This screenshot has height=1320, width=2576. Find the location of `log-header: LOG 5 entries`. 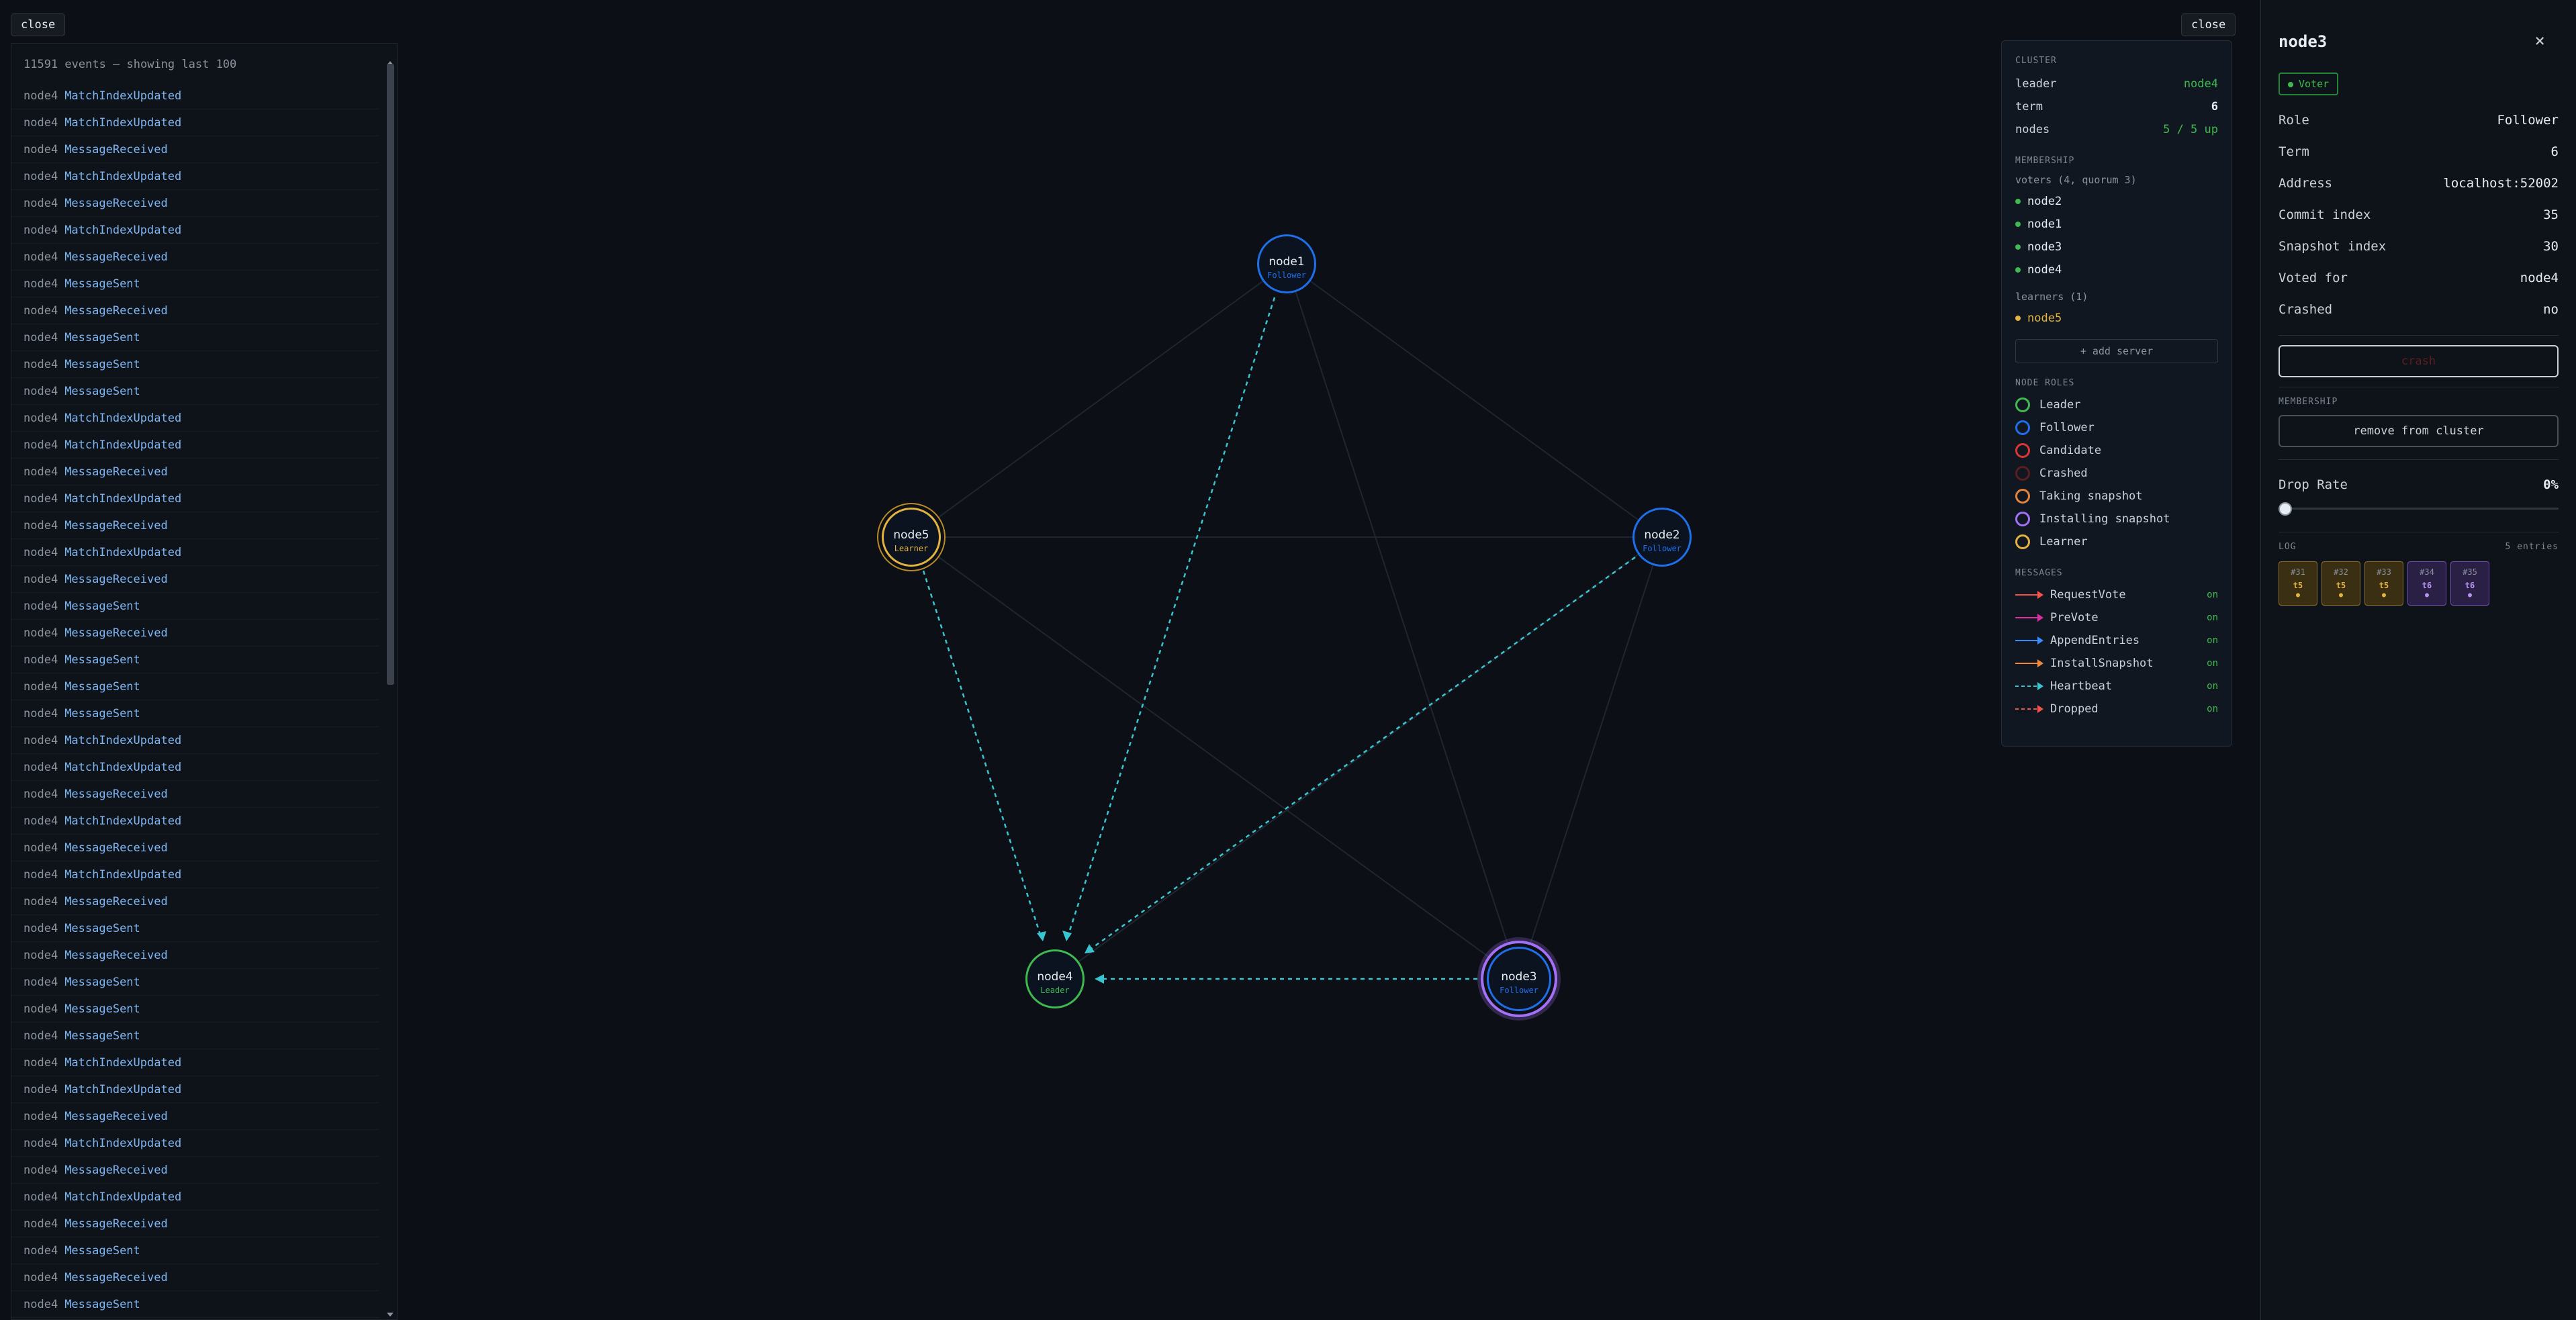

log-header: LOG 5 entries is located at coordinates (2419, 547).